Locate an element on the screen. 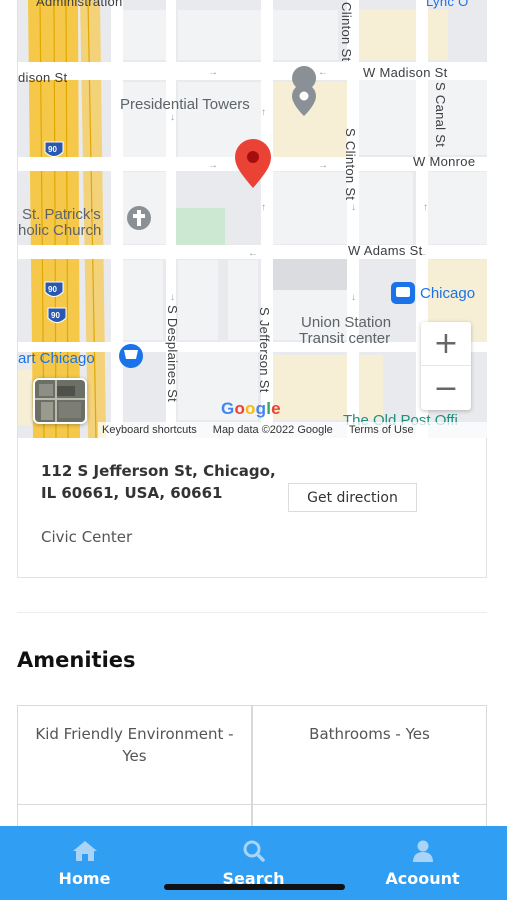 This screenshot has height=900, width=507. poi-st-patricks-line2: holic Church is located at coordinates (60, 230).